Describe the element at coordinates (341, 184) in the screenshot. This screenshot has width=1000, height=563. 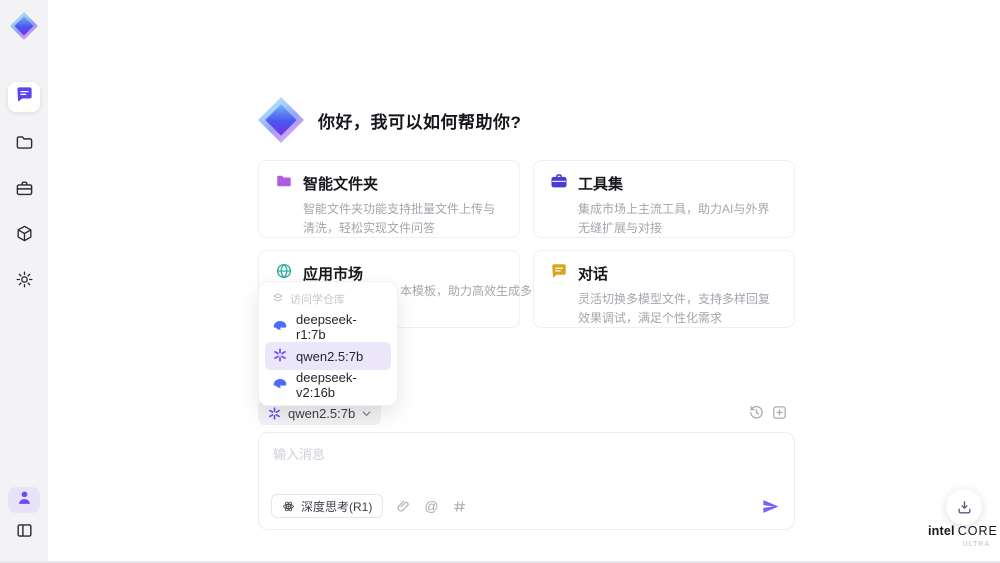
I see `card-title: 智能文件夹` at that location.